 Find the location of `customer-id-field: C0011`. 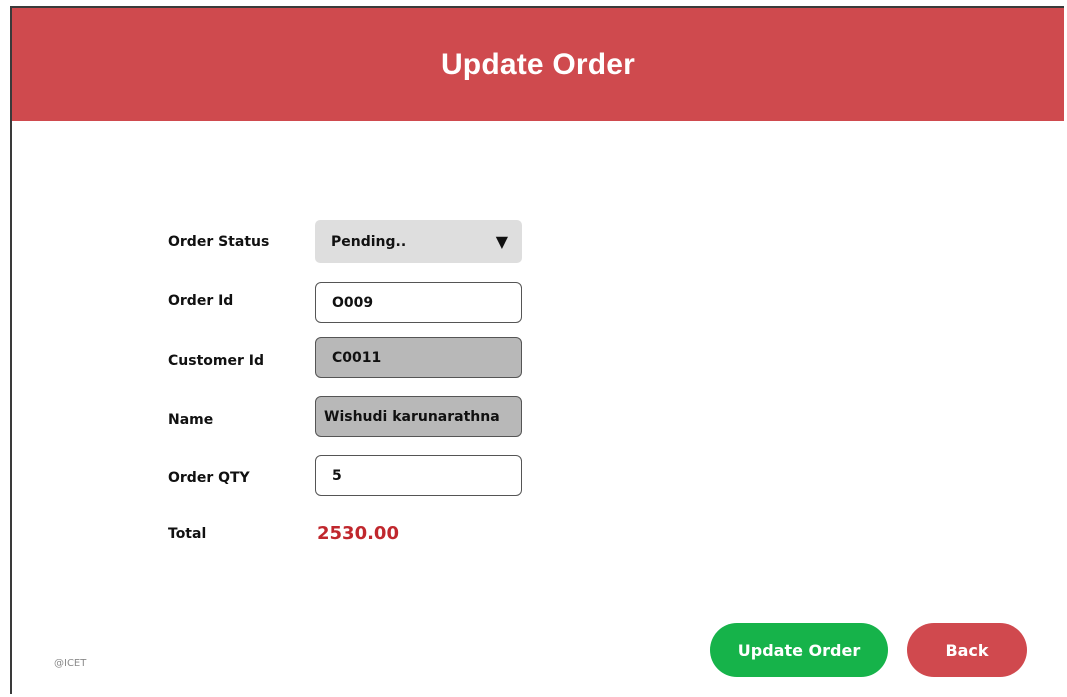

customer-id-field: C0011 is located at coordinates (418, 357).